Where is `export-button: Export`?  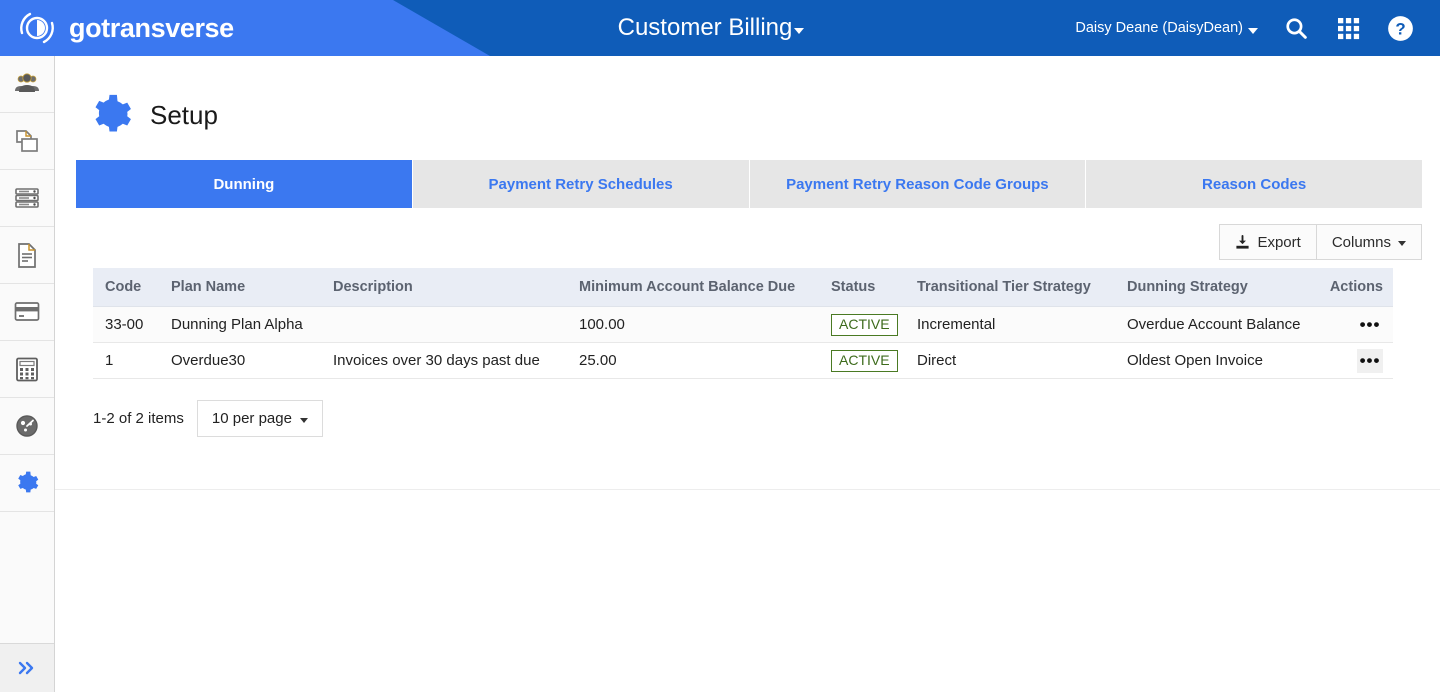 export-button: Export is located at coordinates (1268, 242).